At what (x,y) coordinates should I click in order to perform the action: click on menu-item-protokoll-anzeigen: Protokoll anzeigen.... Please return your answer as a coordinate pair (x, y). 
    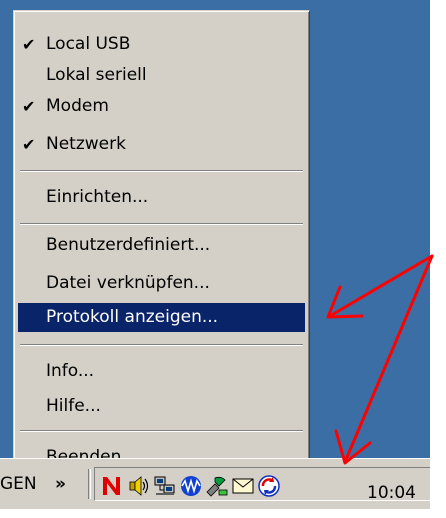
    Looking at the image, I should click on (161, 317).